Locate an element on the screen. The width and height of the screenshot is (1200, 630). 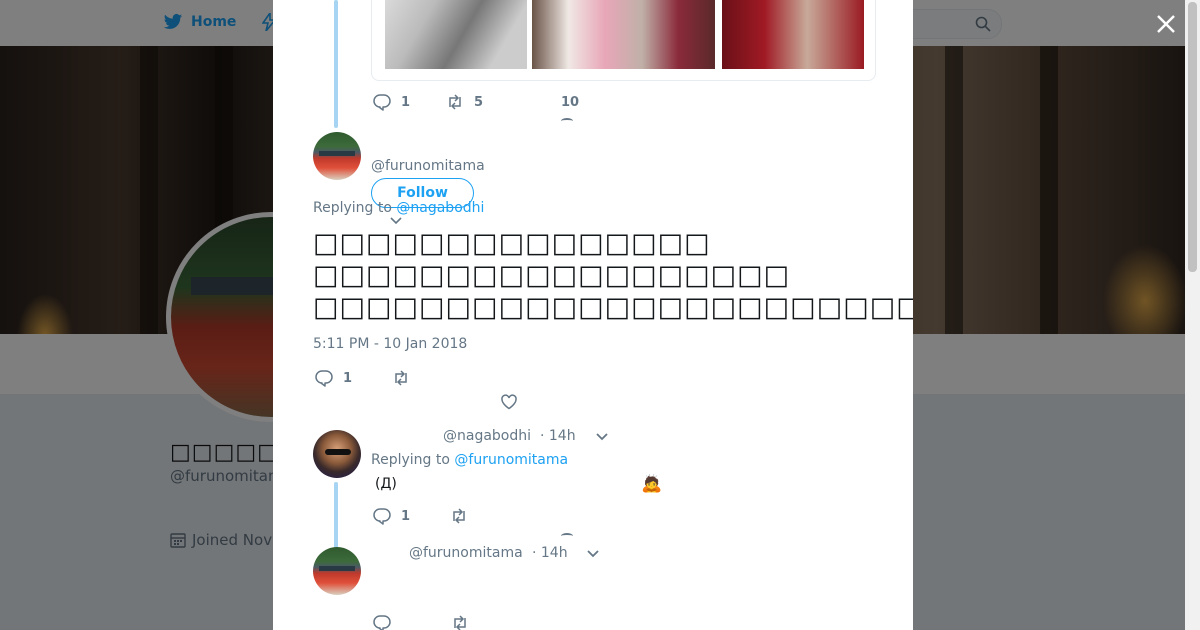
close-icon is located at coordinates (1166, 24).